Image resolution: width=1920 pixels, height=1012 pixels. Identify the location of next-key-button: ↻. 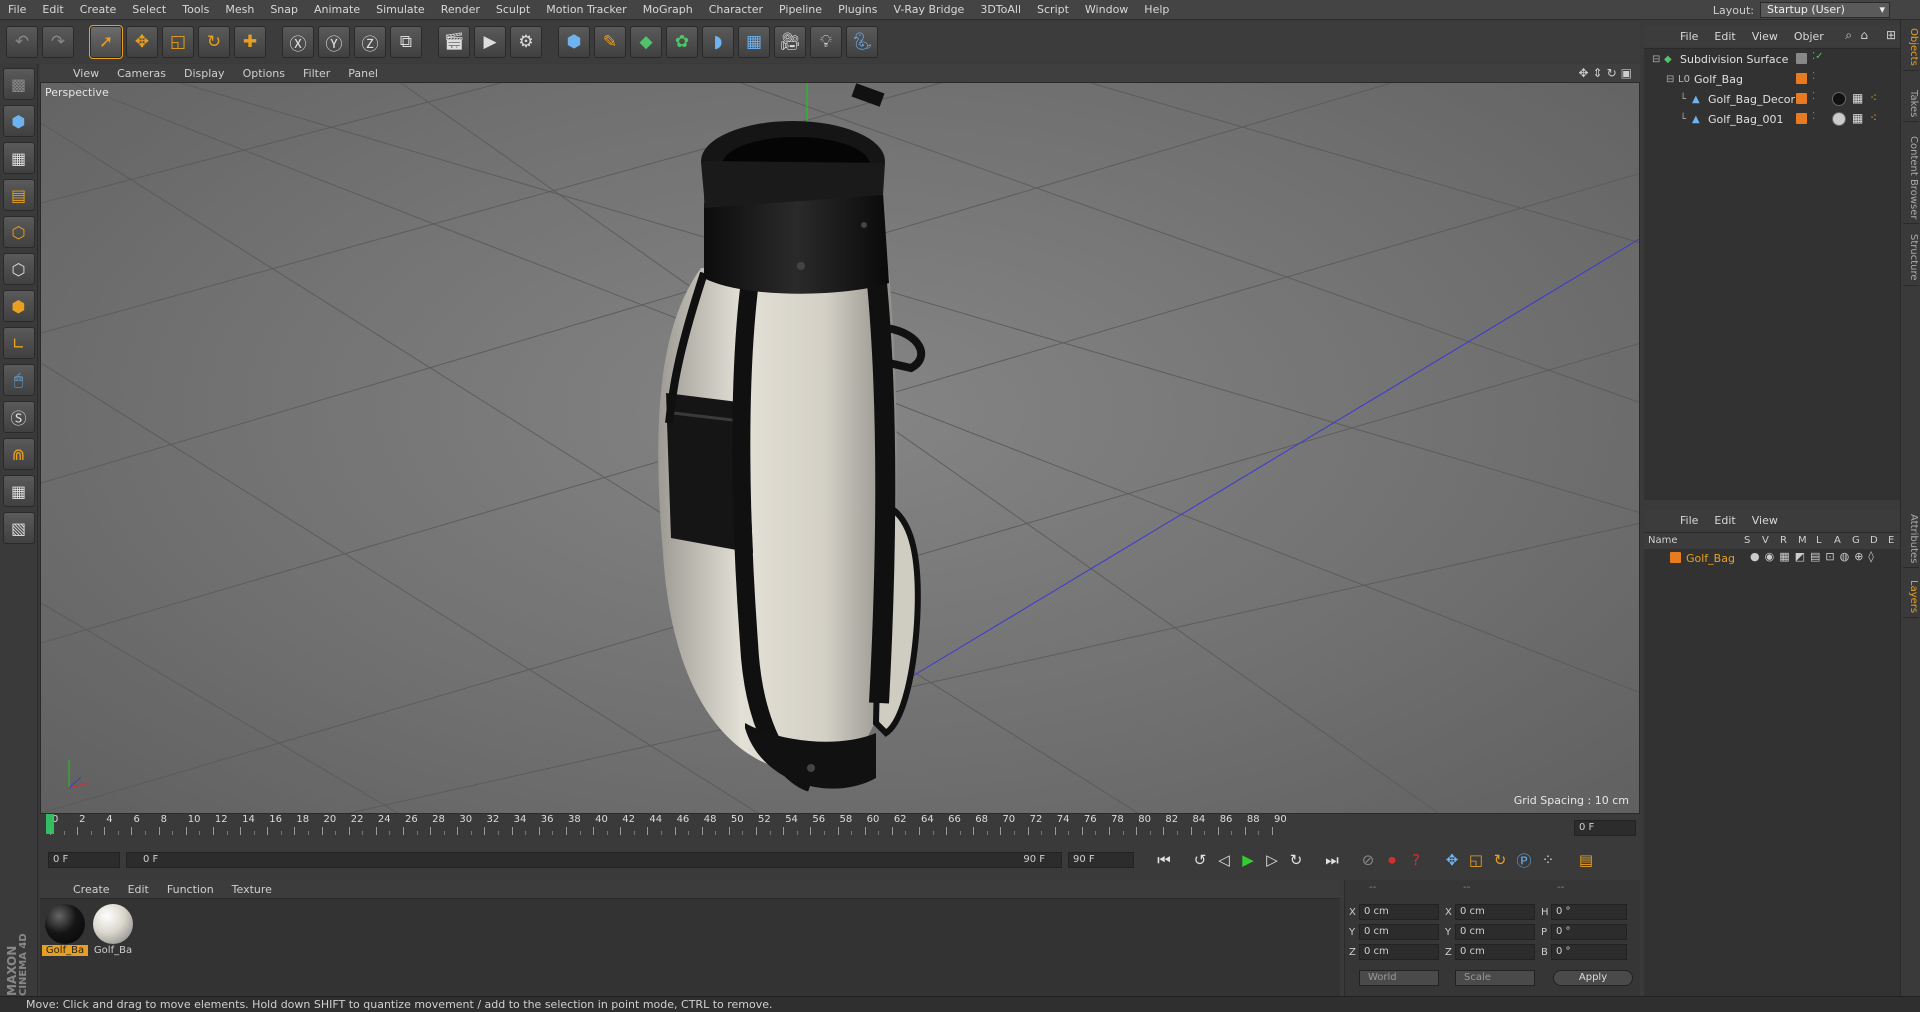
(1296, 860).